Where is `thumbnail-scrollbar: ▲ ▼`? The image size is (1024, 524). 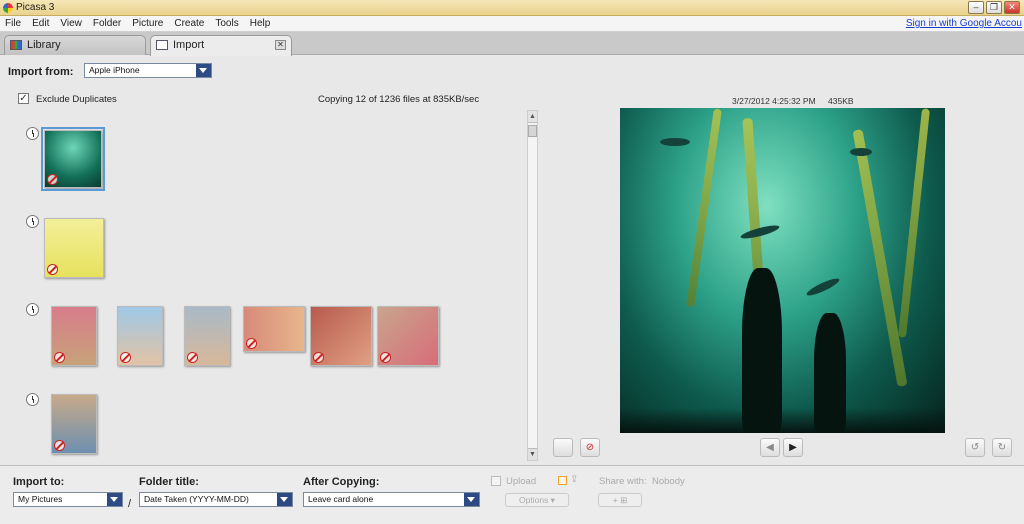
thumbnail-scrollbar: ▲ ▼ is located at coordinates (532, 285).